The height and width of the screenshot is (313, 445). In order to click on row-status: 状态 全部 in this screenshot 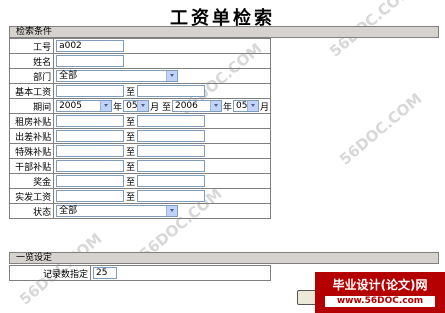, I will do `click(139, 211)`.